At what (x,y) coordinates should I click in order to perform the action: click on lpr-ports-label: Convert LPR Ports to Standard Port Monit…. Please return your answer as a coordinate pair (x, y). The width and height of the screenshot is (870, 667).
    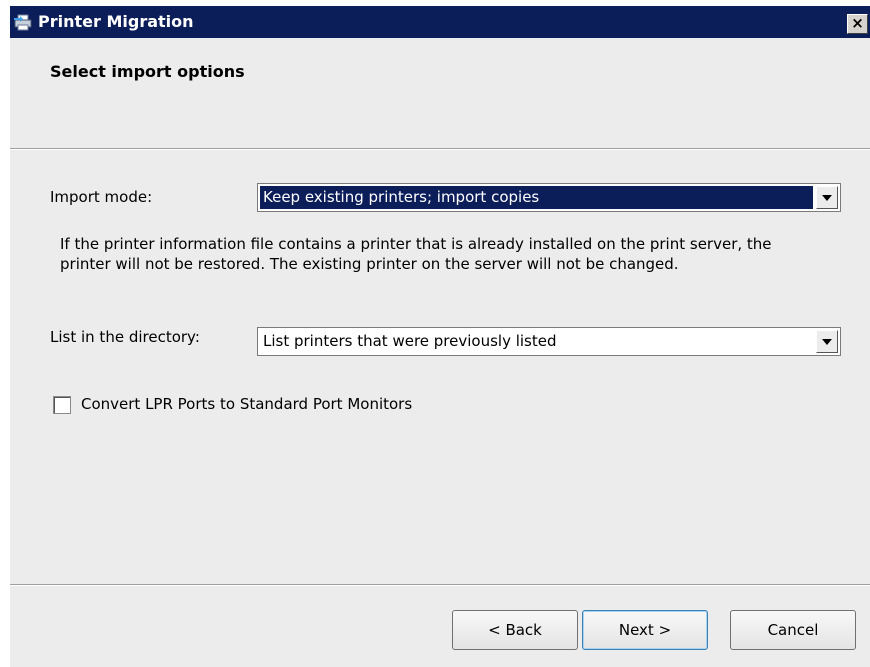
    Looking at the image, I should click on (246, 404).